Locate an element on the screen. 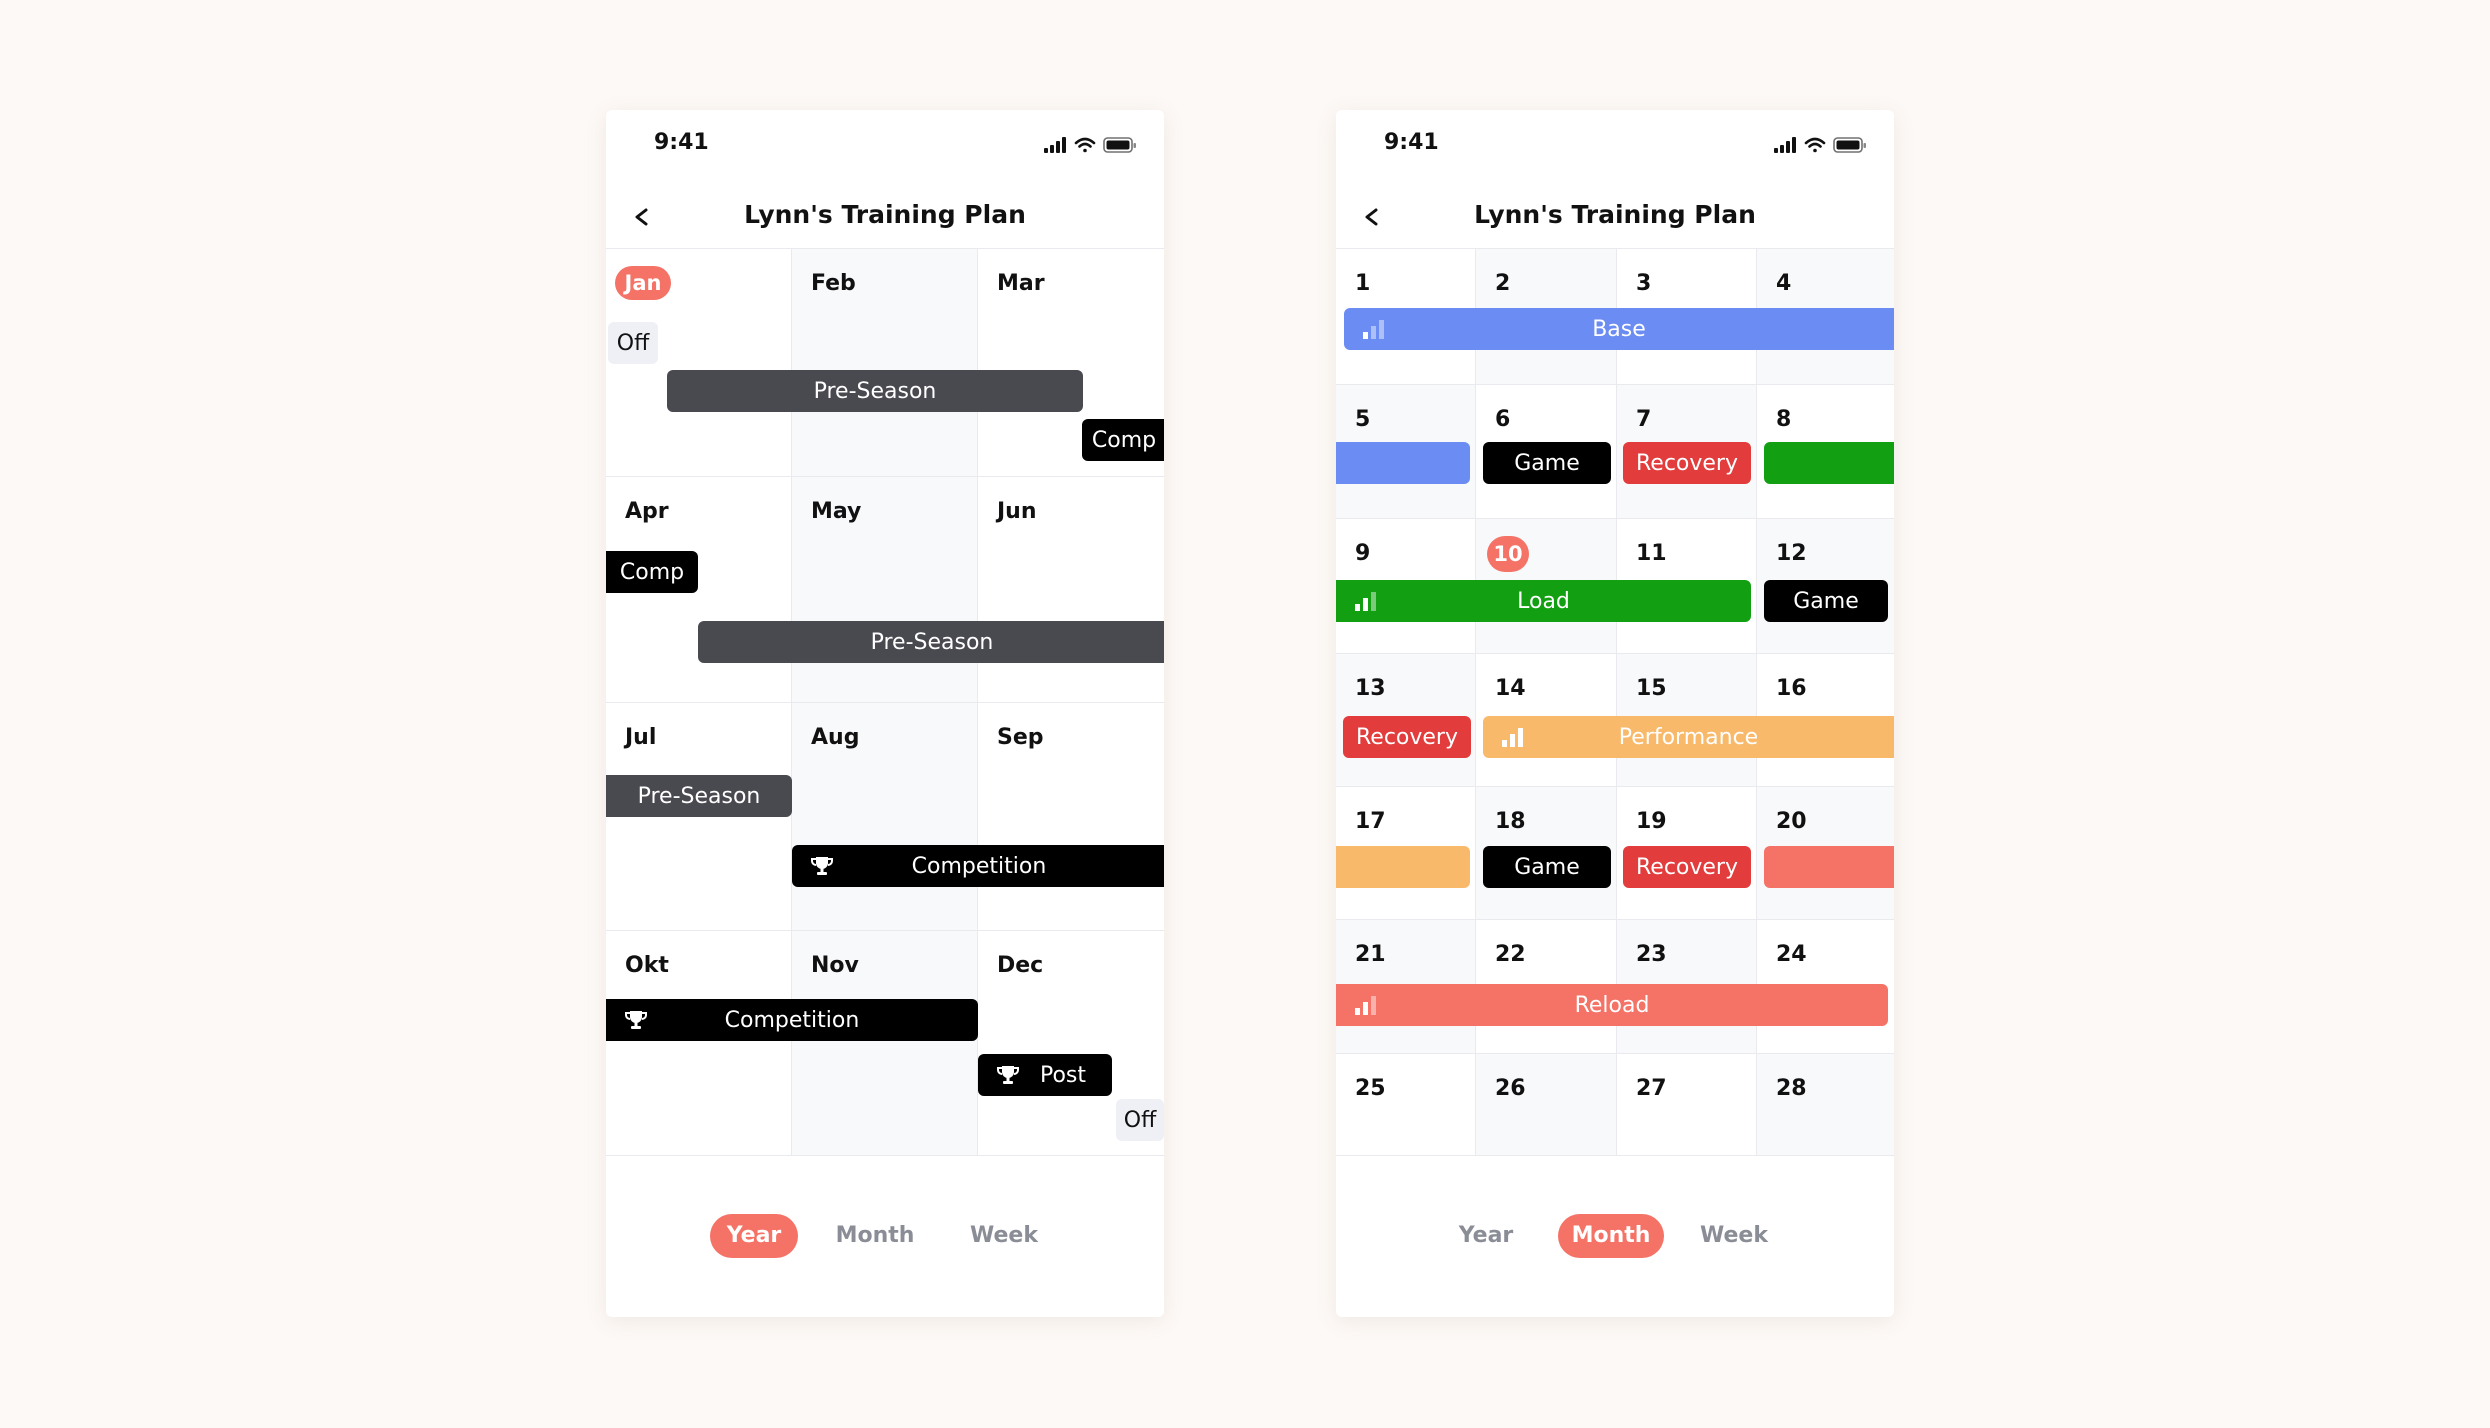 This screenshot has height=1428, width=2490. month-label: Sep is located at coordinates (1020, 737).